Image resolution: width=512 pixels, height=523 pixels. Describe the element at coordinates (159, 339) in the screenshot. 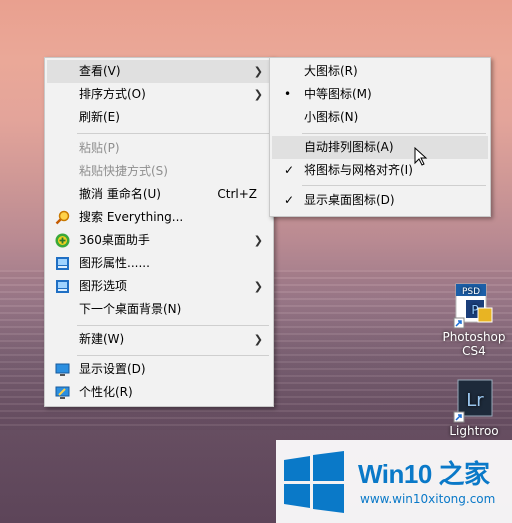

I see `menu-item-new: 新建(W) ❯` at that location.